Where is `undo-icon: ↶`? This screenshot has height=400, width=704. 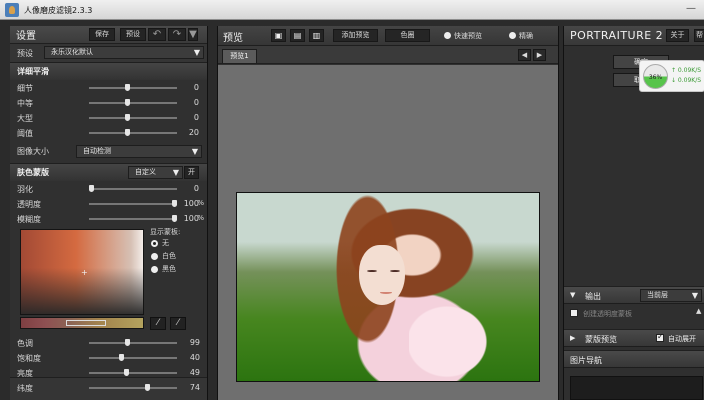
undo-icon: ↶ is located at coordinates (157, 34).